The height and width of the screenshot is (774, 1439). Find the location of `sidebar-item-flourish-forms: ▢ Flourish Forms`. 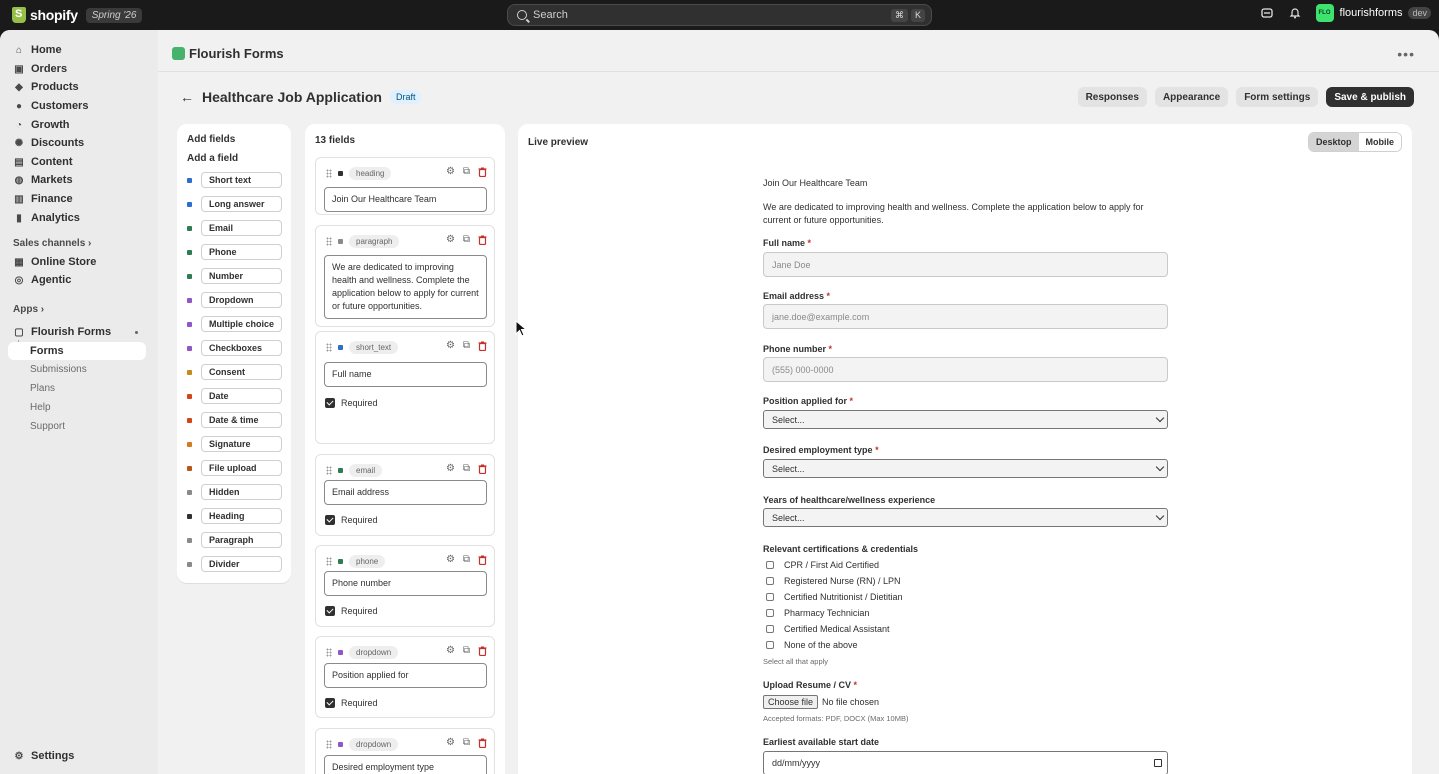

sidebar-item-flourish-forms: ▢ Flourish Forms is located at coordinates (77, 332).